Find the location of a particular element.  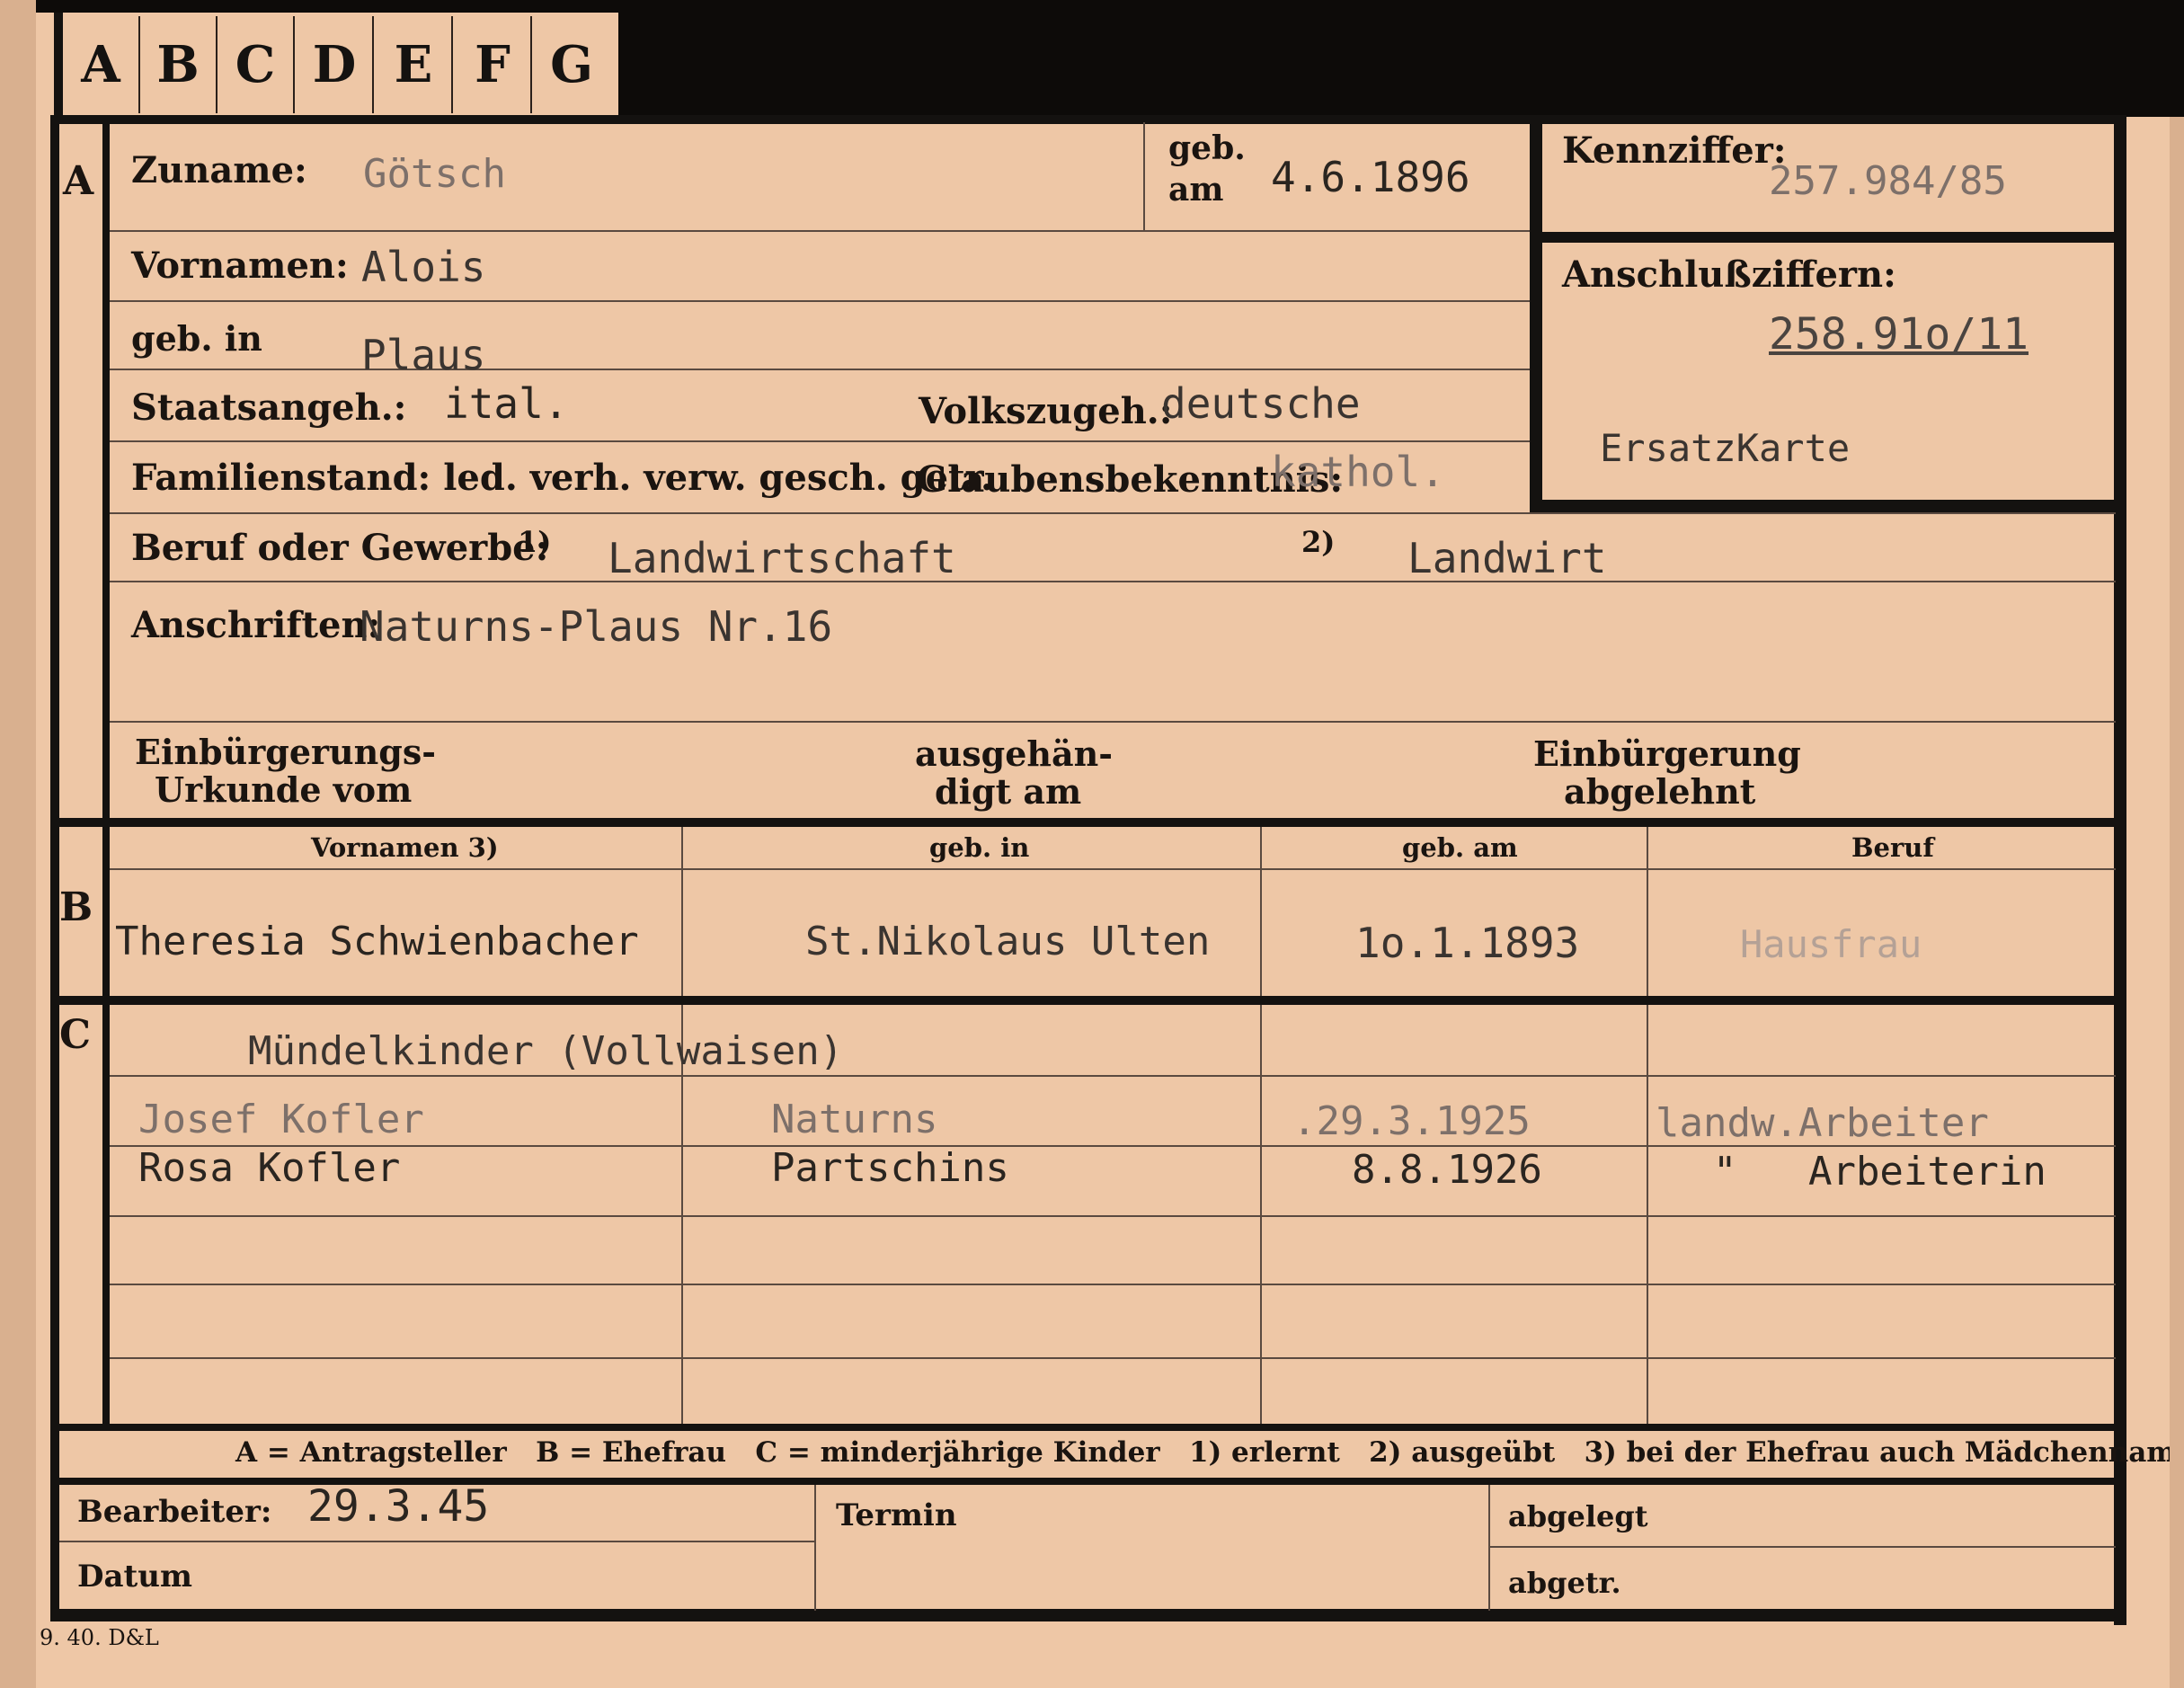

am-label: am is located at coordinates (1196, 190).